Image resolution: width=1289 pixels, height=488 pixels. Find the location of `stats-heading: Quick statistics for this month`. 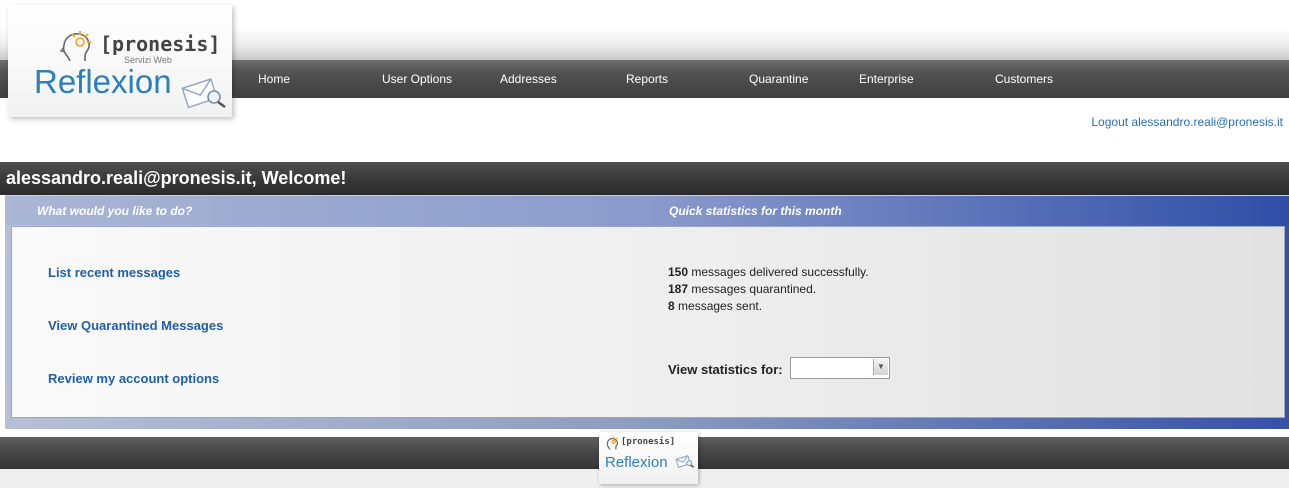

stats-heading: Quick statistics for this month is located at coordinates (755, 211).